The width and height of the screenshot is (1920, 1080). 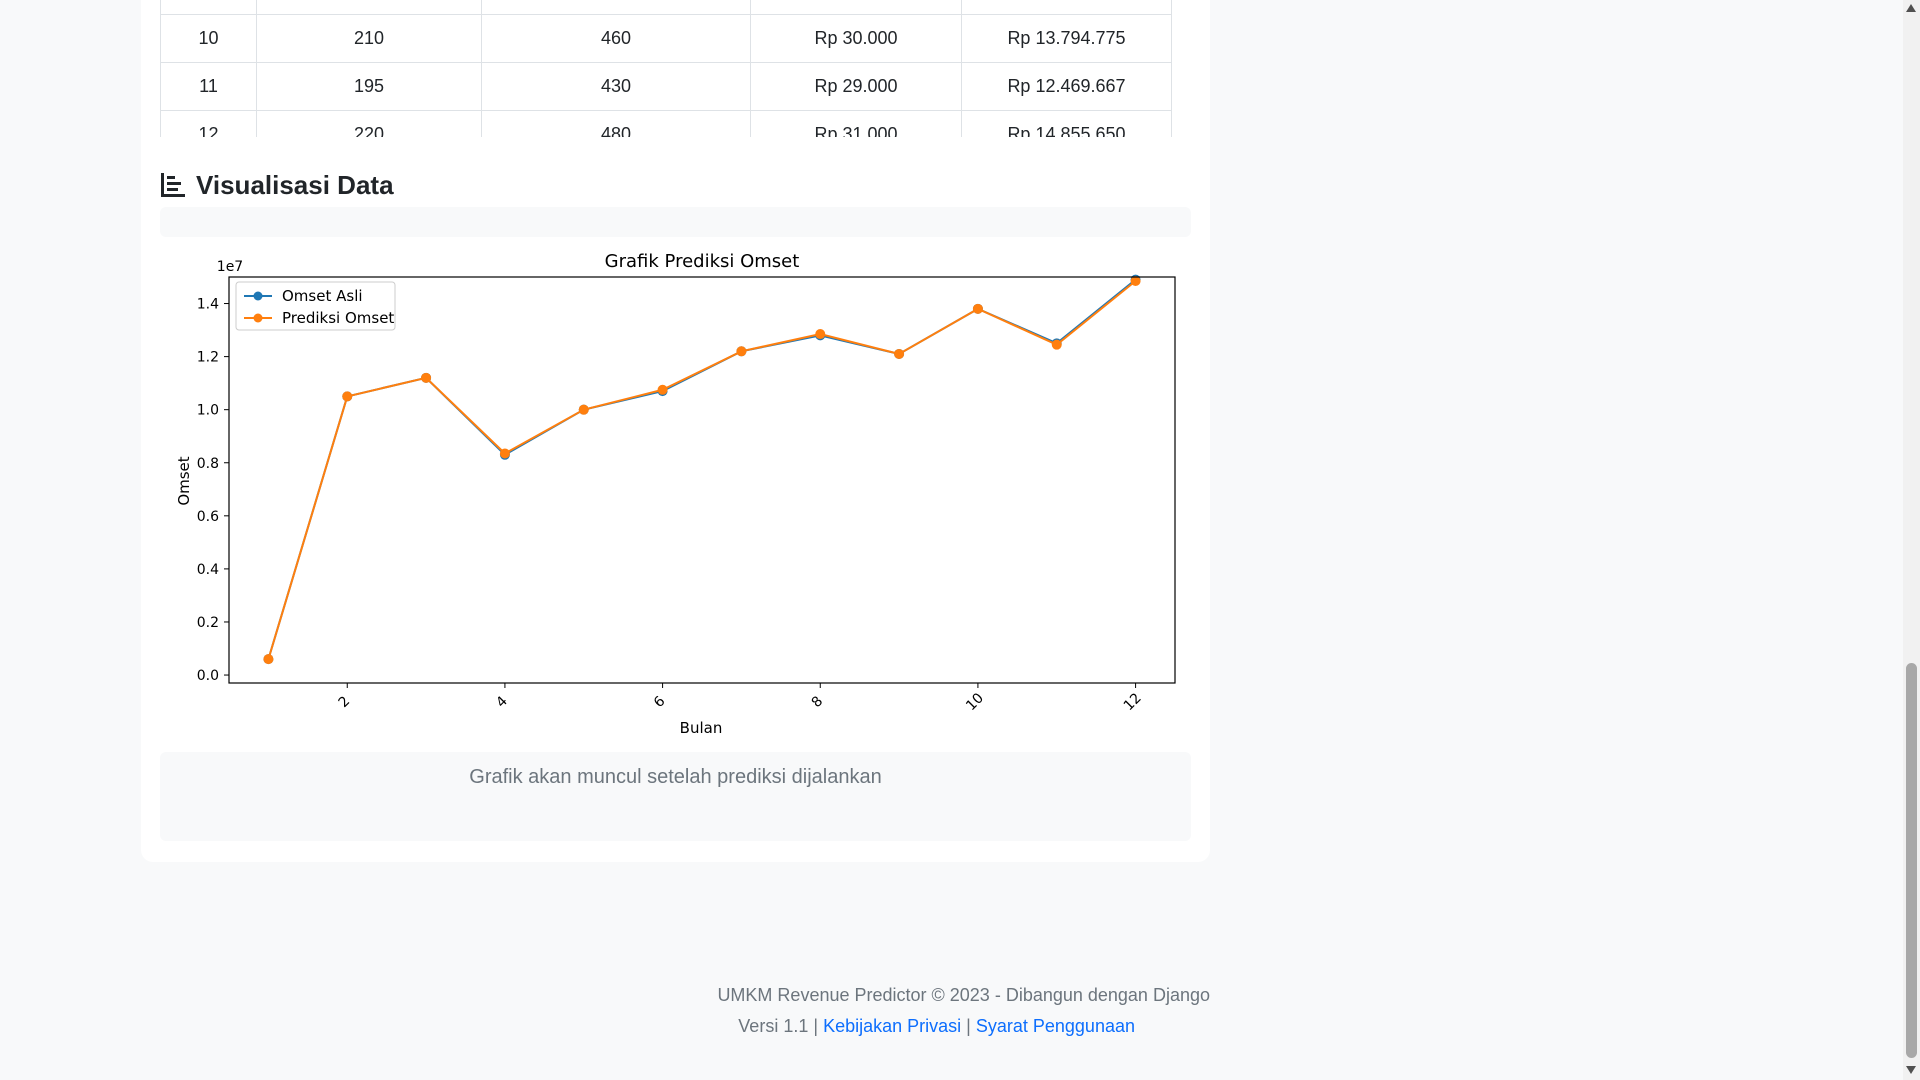 What do you see at coordinates (208, 517) in the screenshot?
I see `y-tick-label: 0.6` at bounding box center [208, 517].